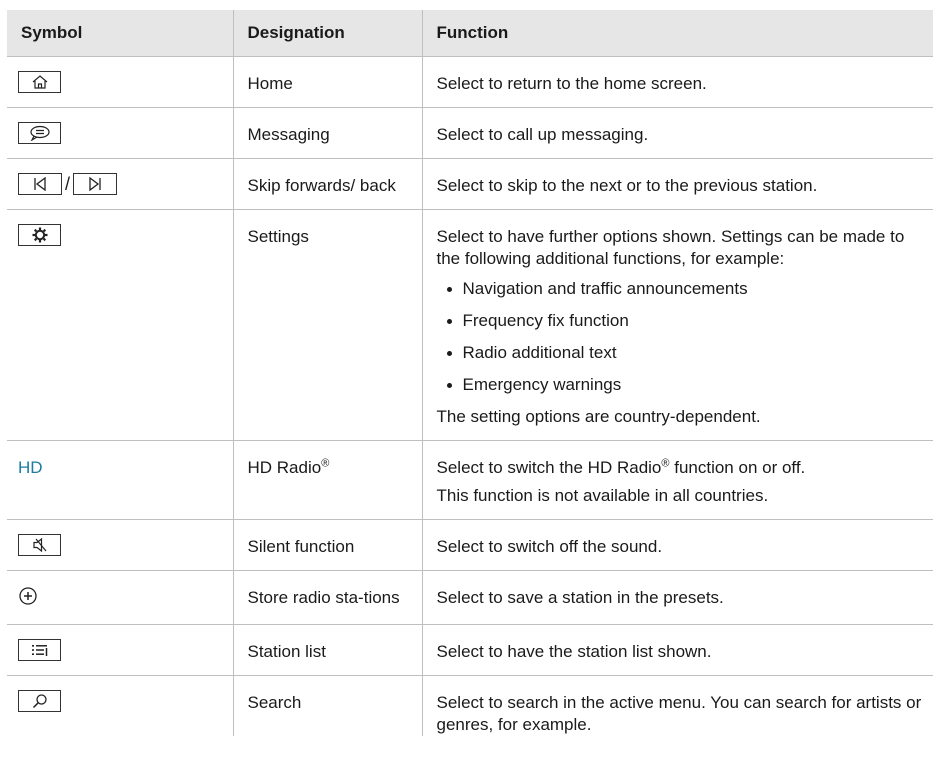 The width and height of the screenshot is (942, 774). What do you see at coordinates (327, 33) in the screenshot?
I see `header-designation: Designation` at bounding box center [327, 33].